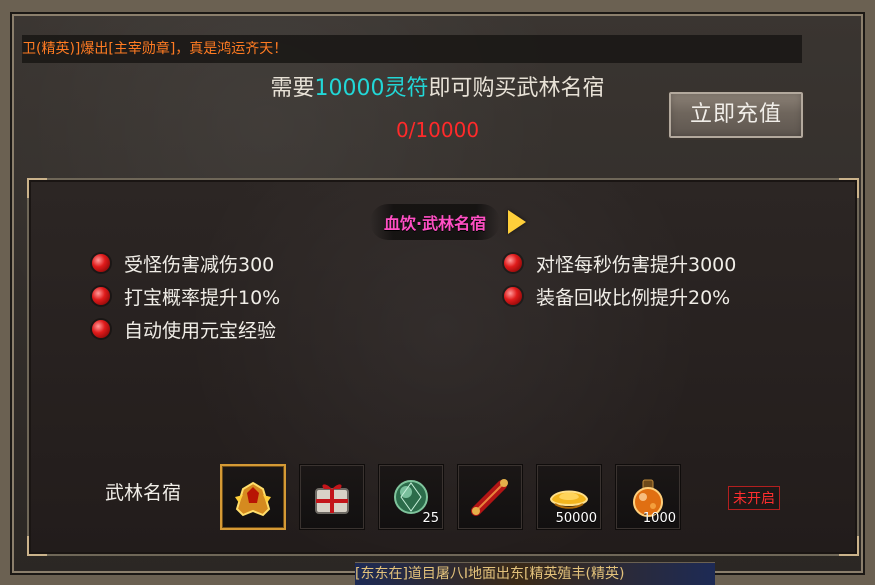 The image size is (875, 585). Describe the element at coordinates (736, 115) in the screenshot. I see `recharge-button: 立即充值` at that location.